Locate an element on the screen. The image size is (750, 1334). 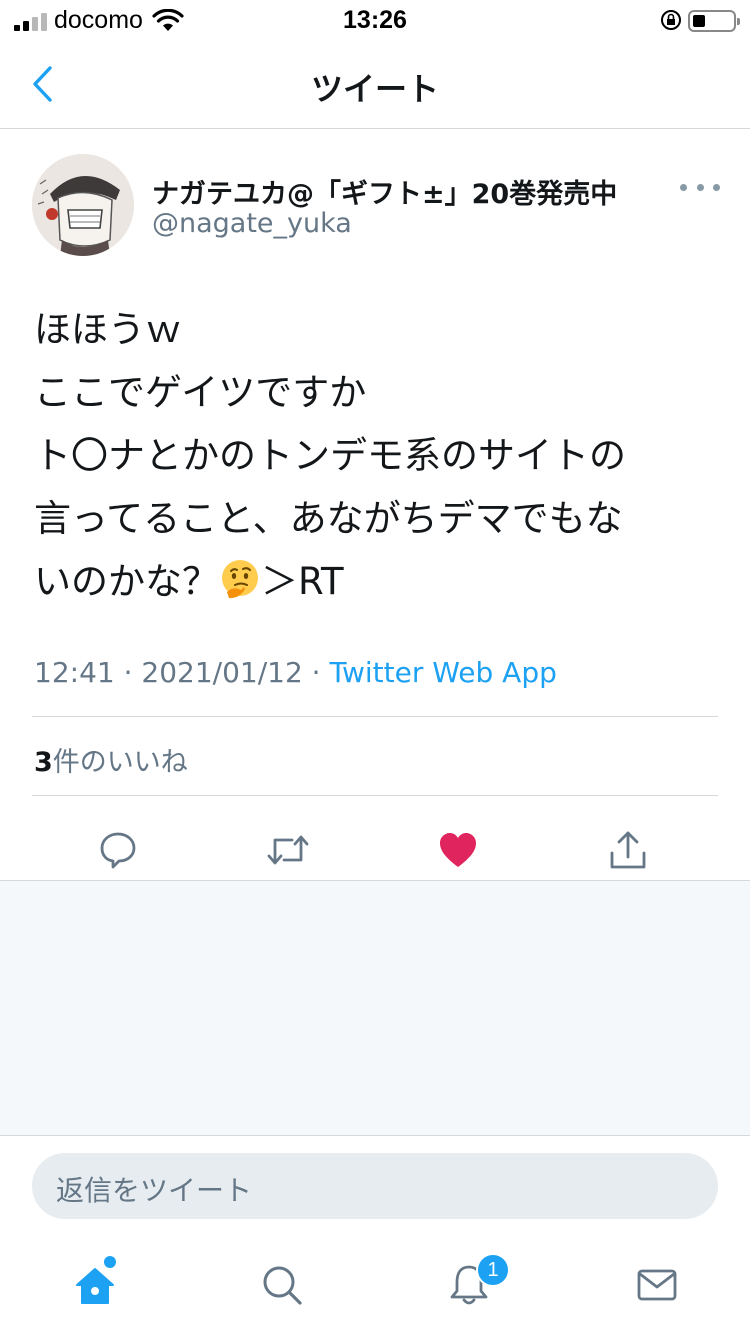
reply-icon is located at coordinates (118, 850).